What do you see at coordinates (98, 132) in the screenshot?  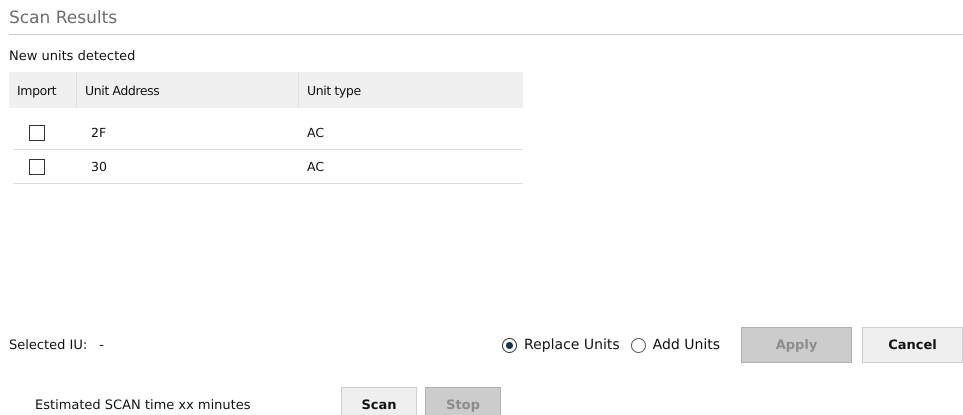 I see `table-cell: 2F` at bounding box center [98, 132].